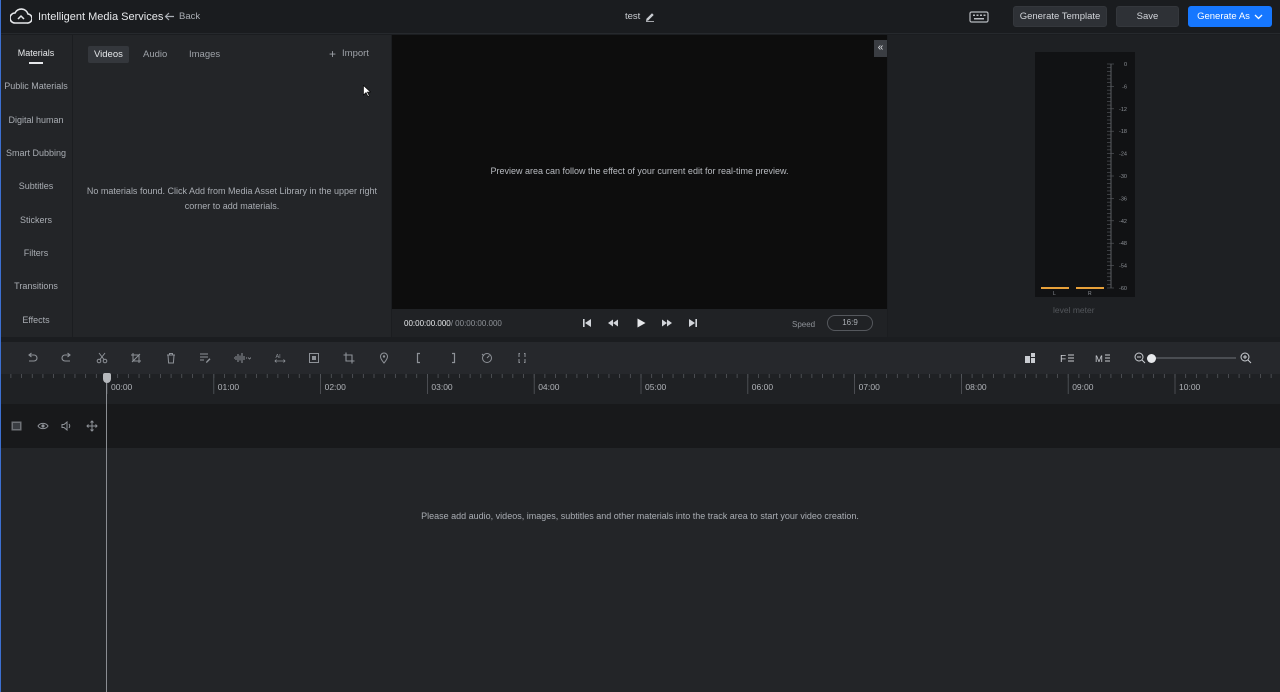  I want to click on chevron-down-icon, so click(1258, 16).